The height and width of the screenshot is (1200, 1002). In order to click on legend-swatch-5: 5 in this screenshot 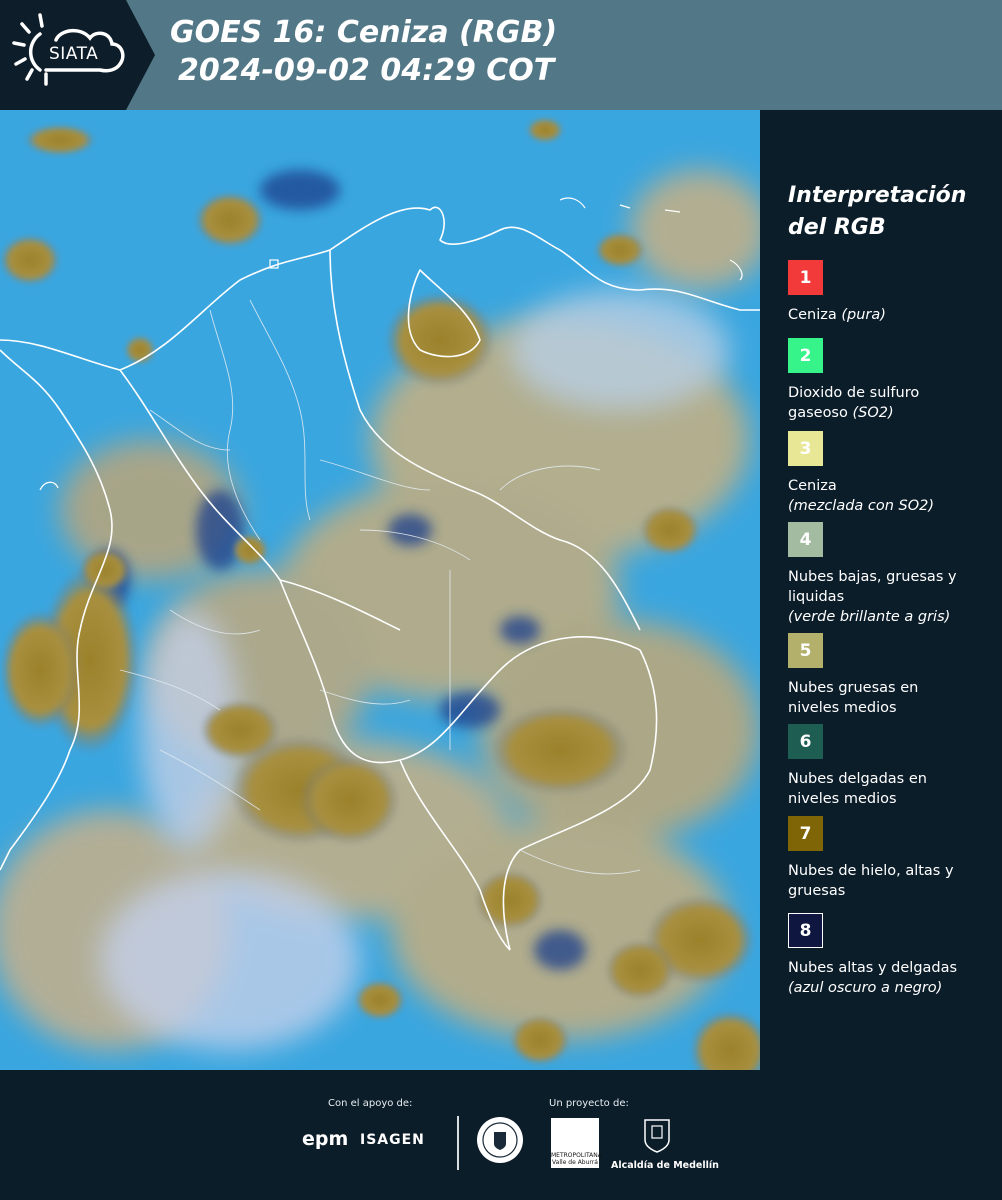, I will do `click(805, 650)`.